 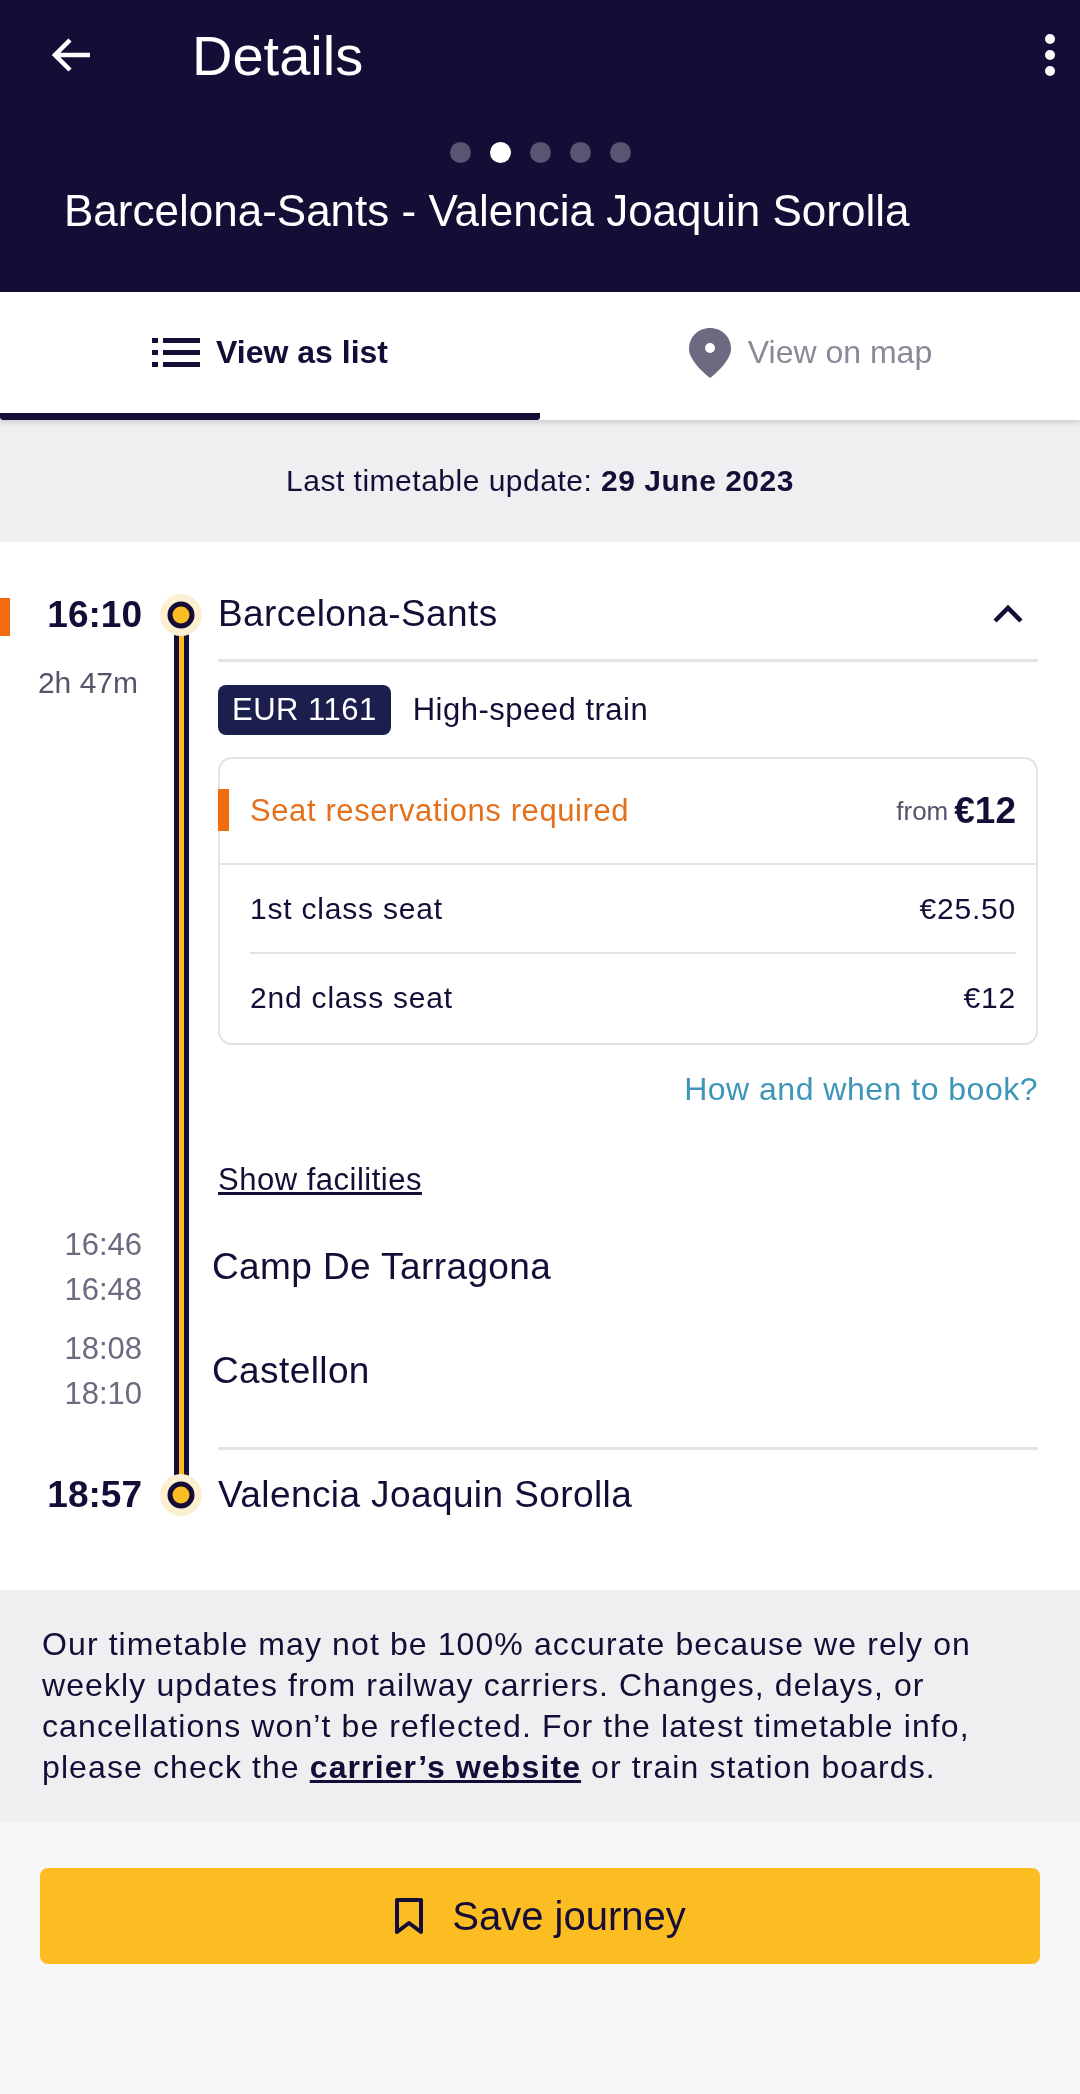 I want to click on map-pin-icon, so click(x=709, y=352).